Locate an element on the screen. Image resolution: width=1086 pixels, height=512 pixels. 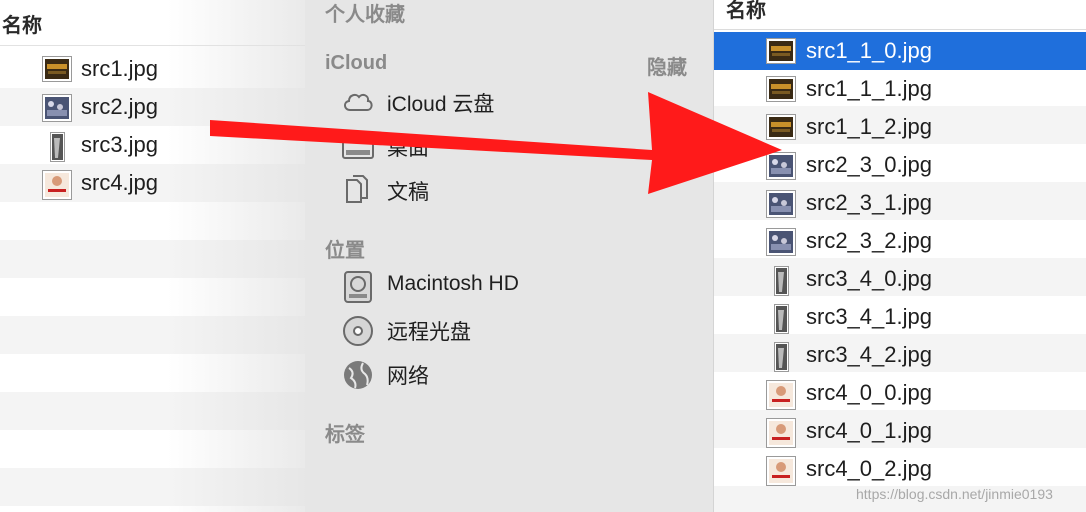
sidebar-item-label: Macintosh HD is located at coordinates (453, 283).